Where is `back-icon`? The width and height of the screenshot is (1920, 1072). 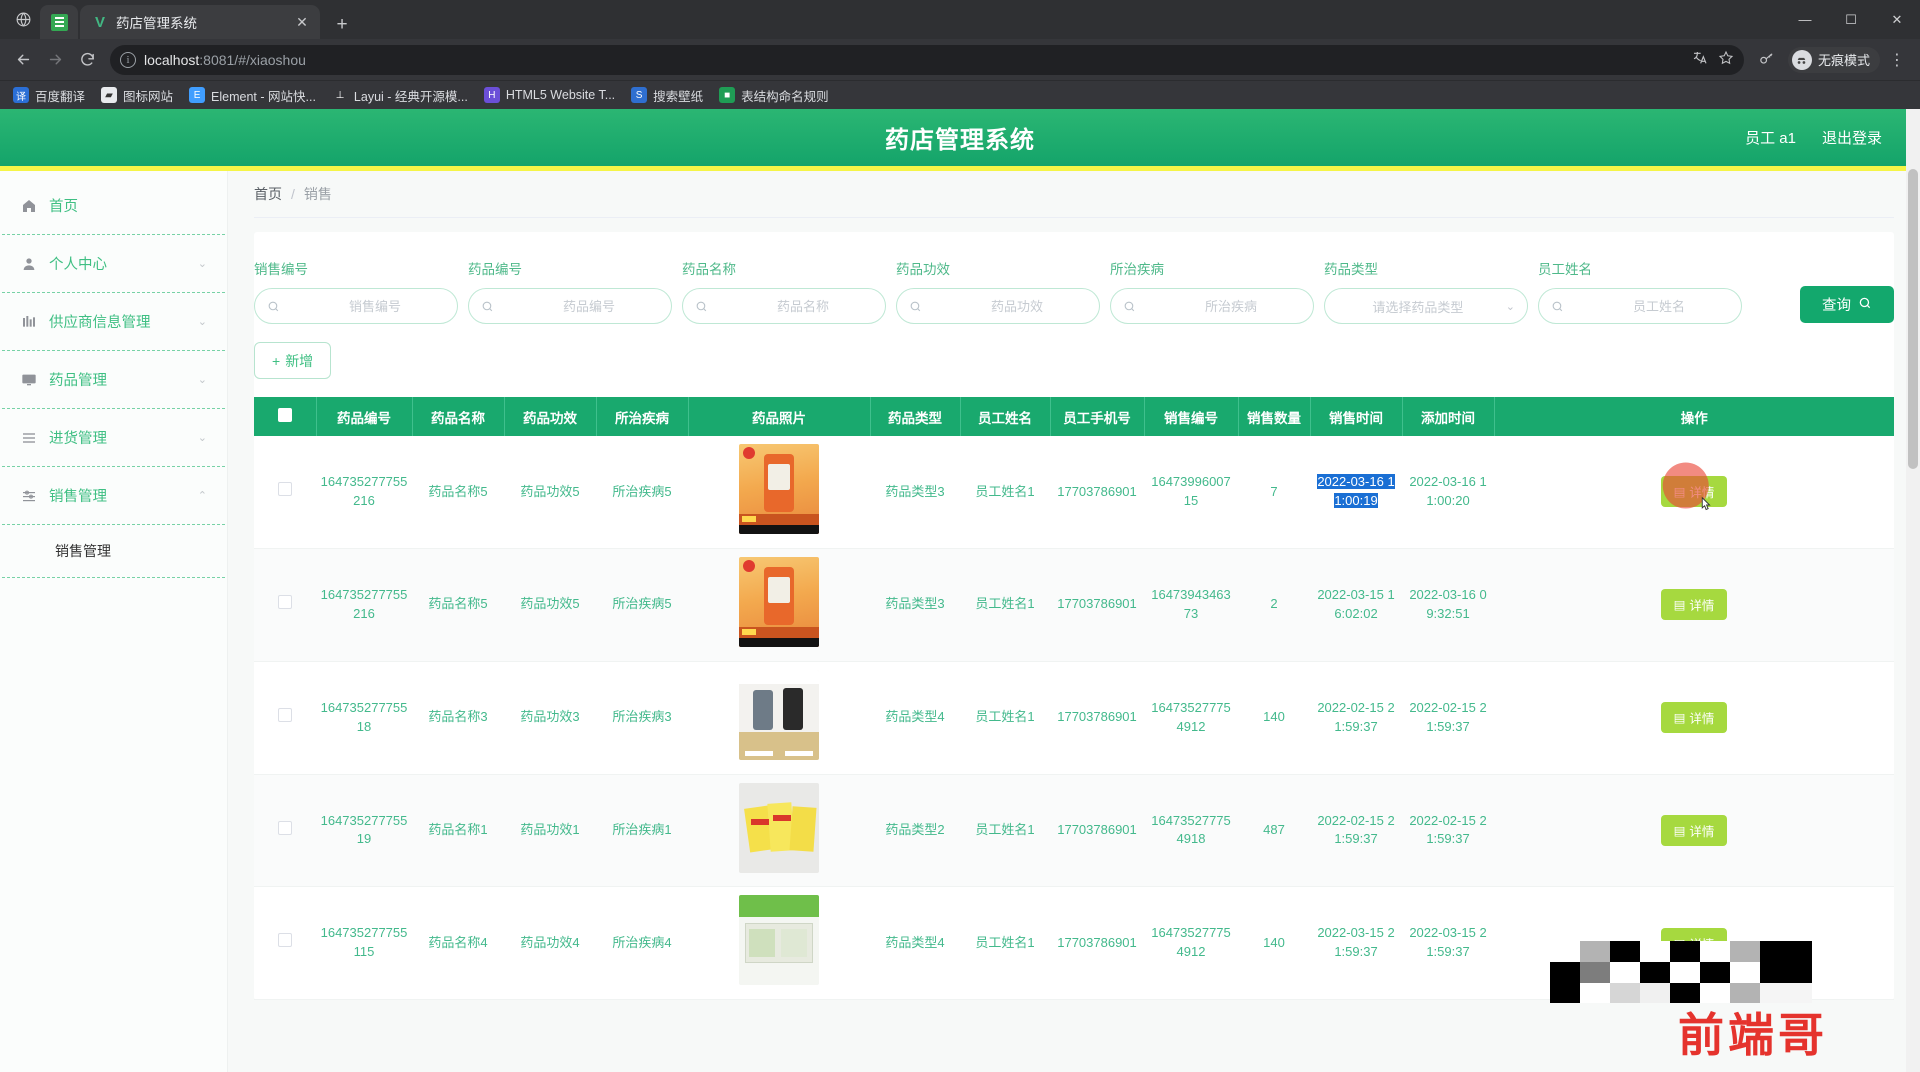
back-icon is located at coordinates (23, 60).